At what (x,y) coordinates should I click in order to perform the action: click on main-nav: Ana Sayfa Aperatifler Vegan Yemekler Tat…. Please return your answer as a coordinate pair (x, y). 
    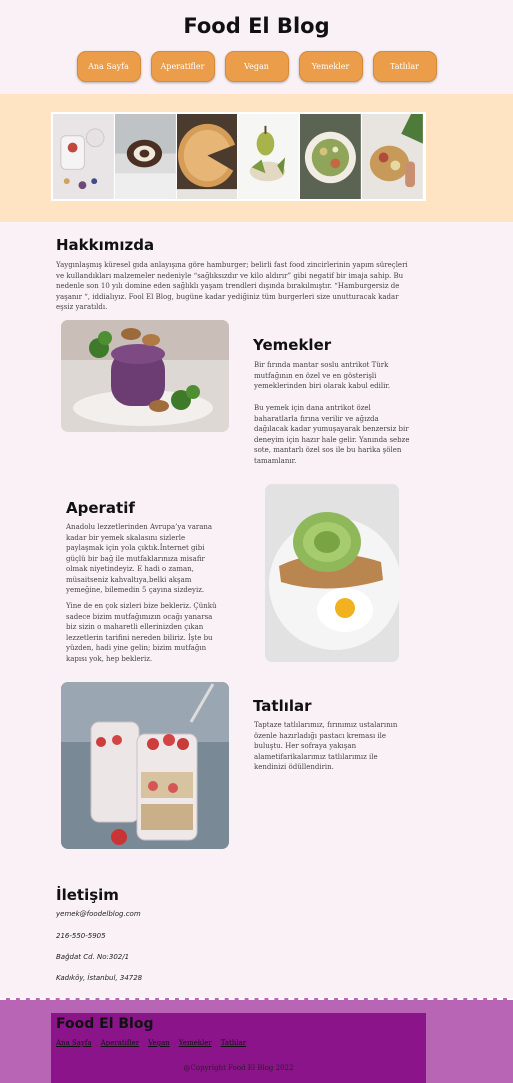
    Looking at the image, I should click on (256, 66).